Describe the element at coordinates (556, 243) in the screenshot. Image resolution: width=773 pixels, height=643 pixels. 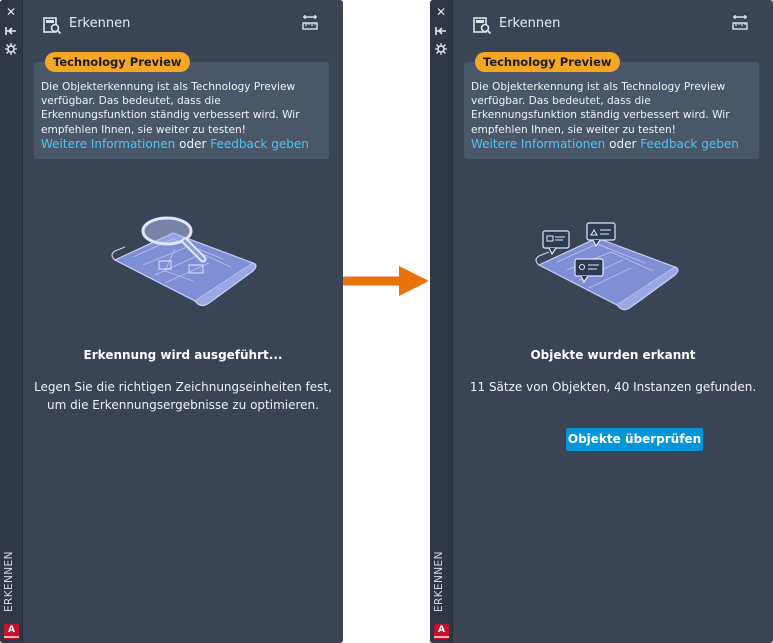
I see `detected-object-callout` at that location.